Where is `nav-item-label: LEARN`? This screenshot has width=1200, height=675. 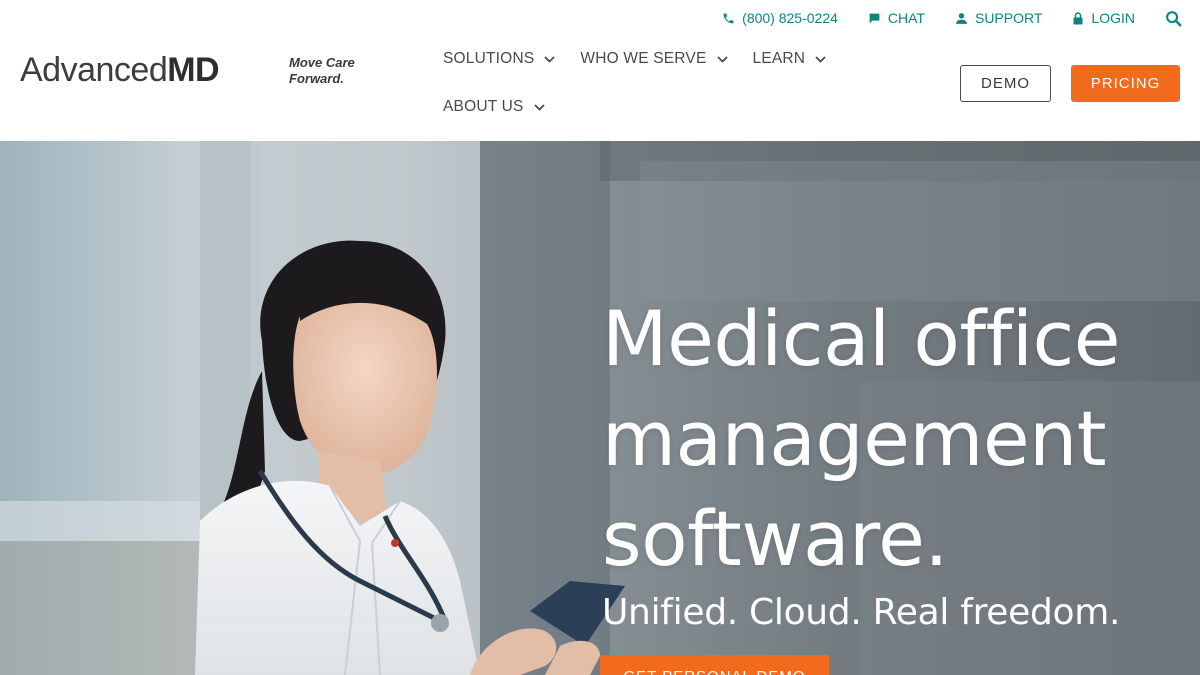
nav-item-label: LEARN is located at coordinates (779, 58).